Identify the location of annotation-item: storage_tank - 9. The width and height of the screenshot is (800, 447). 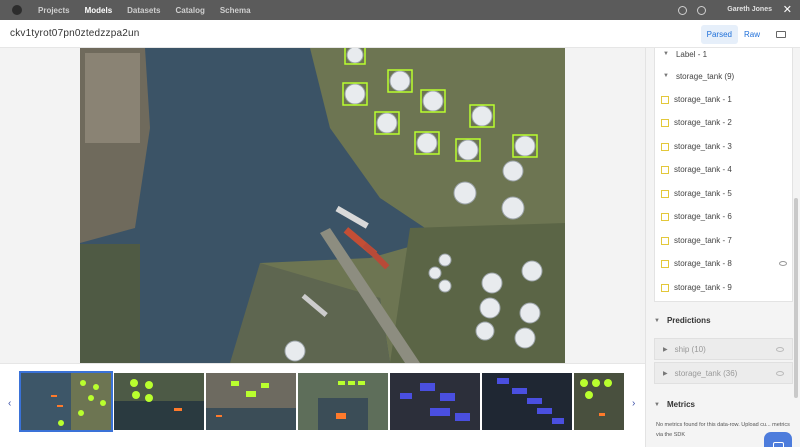
(724, 287).